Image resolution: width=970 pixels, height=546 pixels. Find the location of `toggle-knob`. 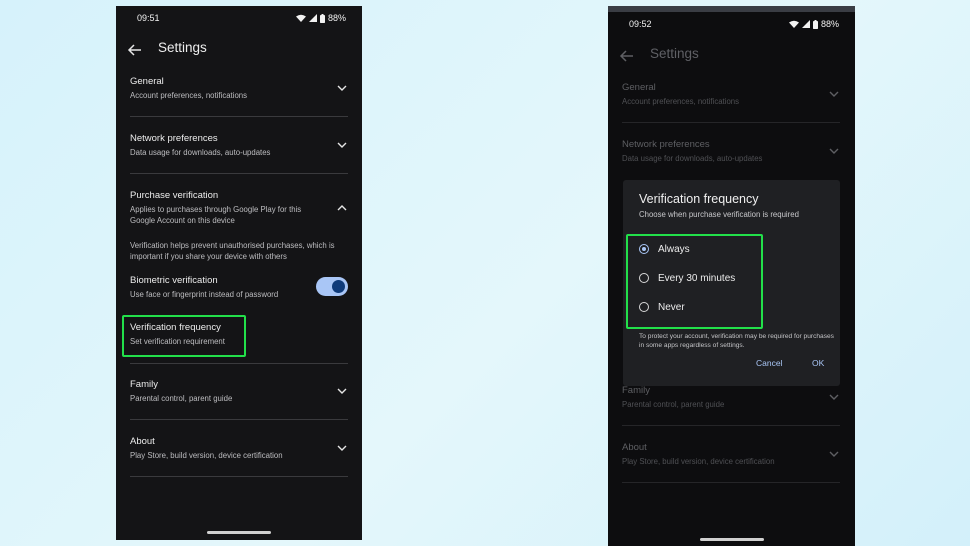

toggle-knob is located at coordinates (338, 286).